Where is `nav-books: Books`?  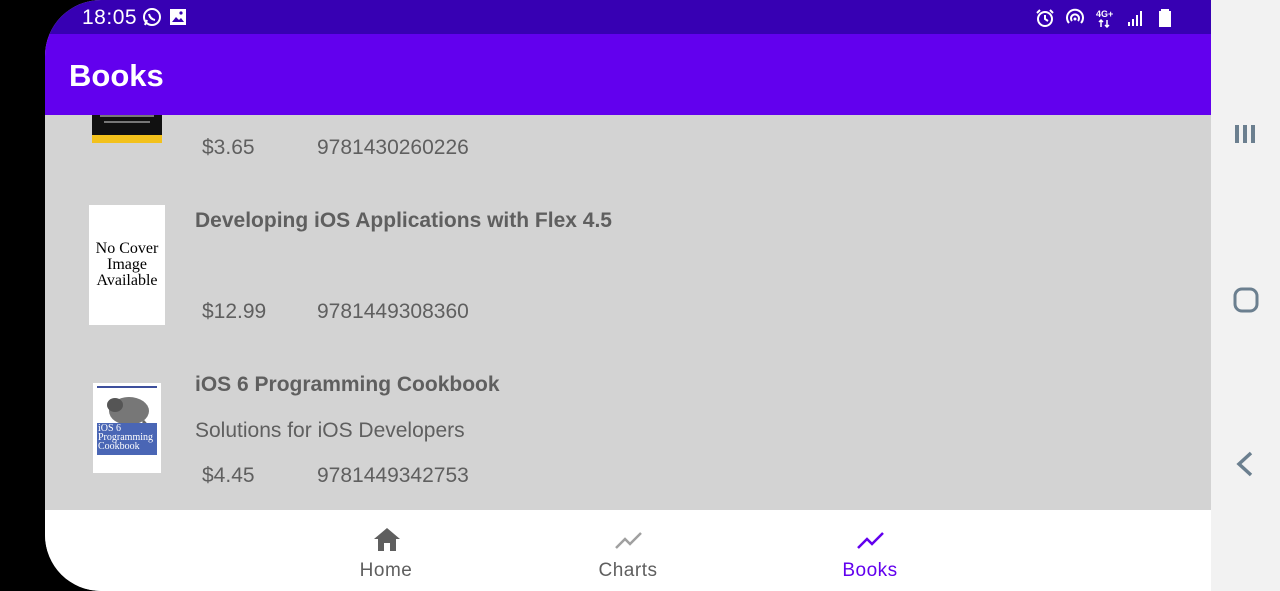 nav-books: Books is located at coordinates (870, 550).